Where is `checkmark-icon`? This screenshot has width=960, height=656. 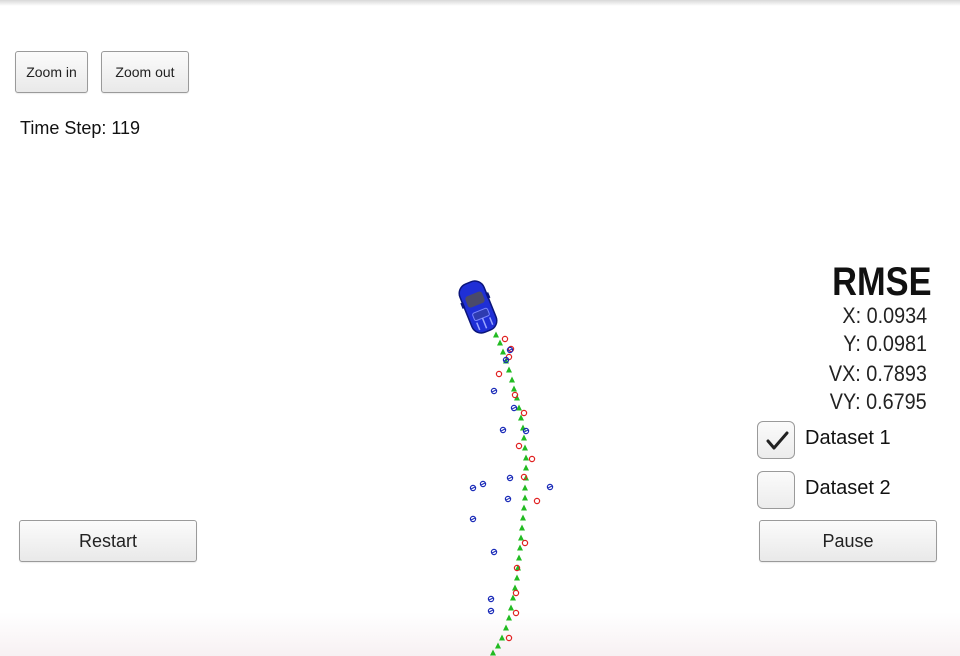 checkmark-icon is located at coordinates (777, 440).